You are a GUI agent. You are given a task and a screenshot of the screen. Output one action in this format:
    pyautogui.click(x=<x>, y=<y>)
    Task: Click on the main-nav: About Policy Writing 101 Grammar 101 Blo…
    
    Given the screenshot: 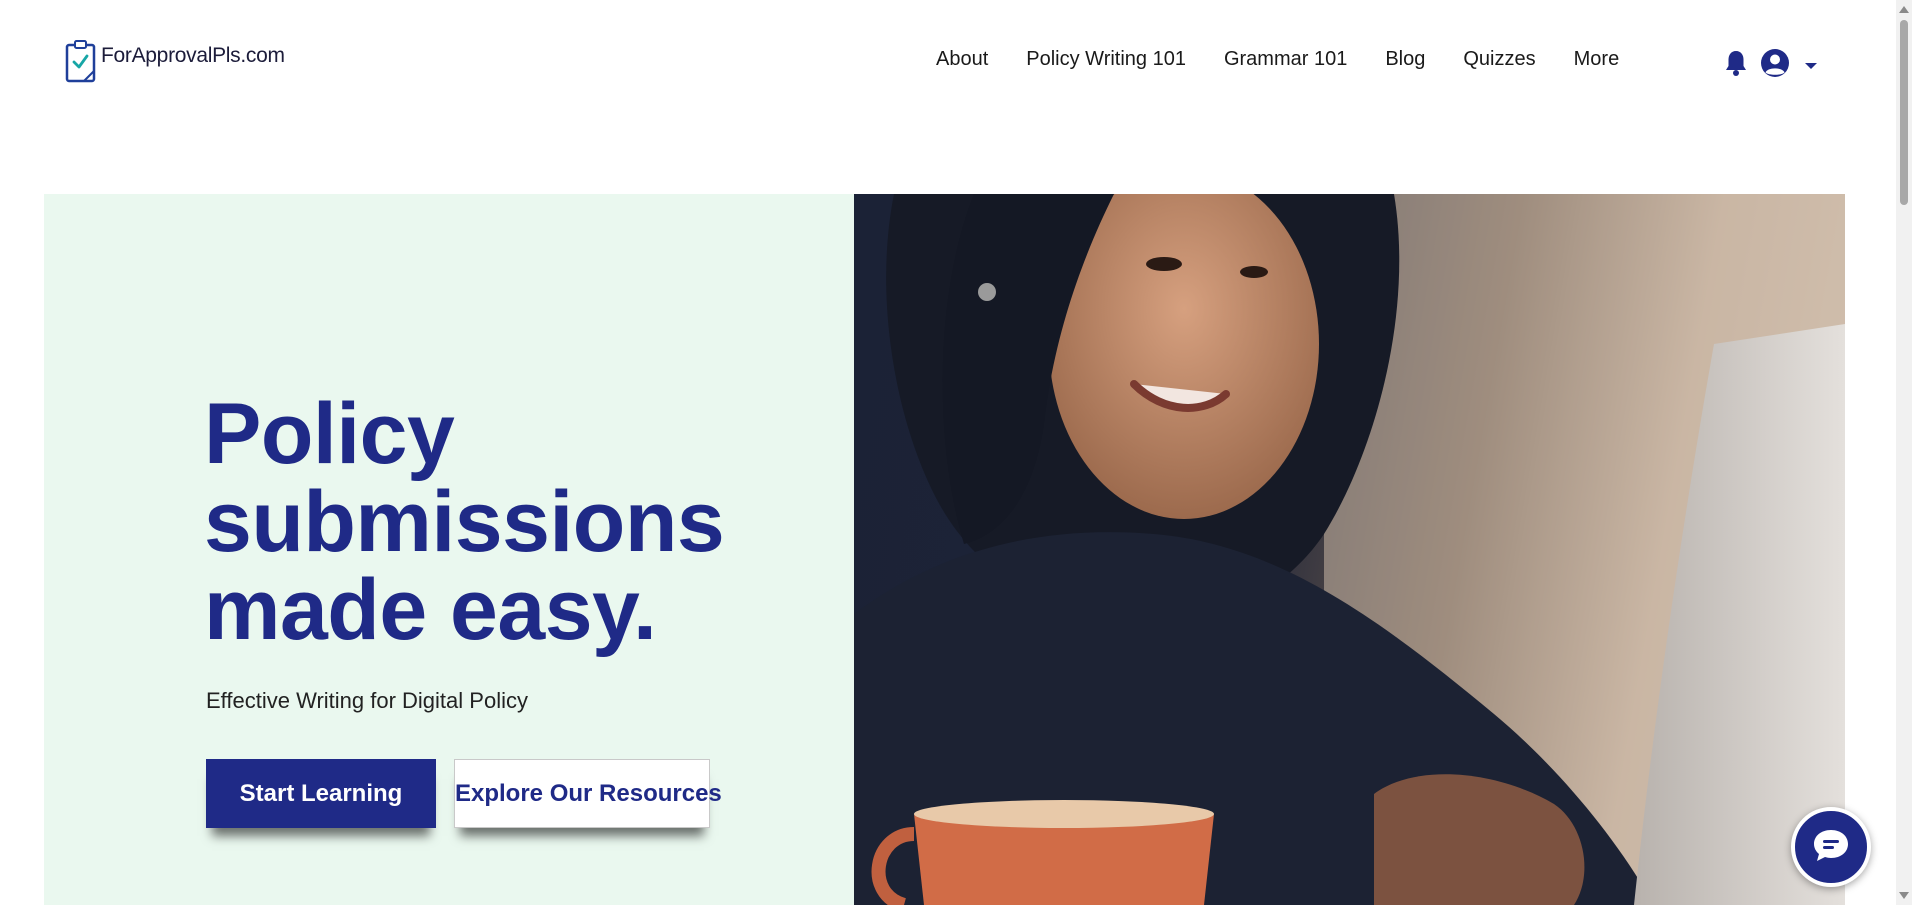 What is the action you would take?
    pyautogui.click(x=1277, y=59)
    